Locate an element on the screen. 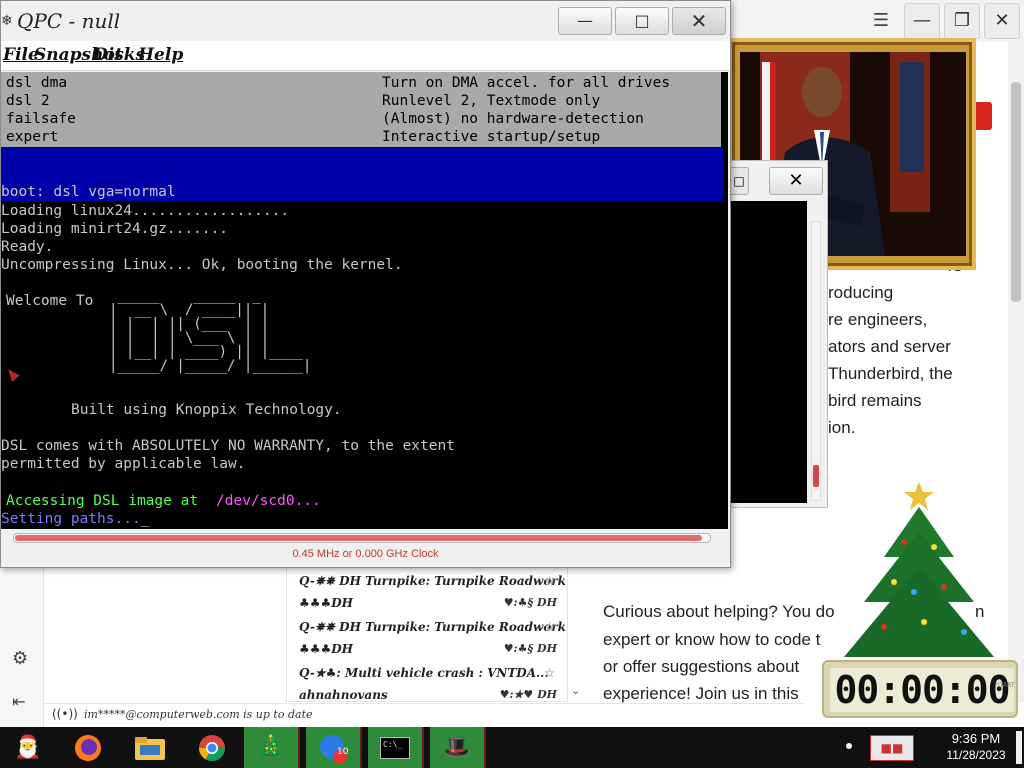  boot-option-cmd: failsafe is located at coordinates (41, 119).